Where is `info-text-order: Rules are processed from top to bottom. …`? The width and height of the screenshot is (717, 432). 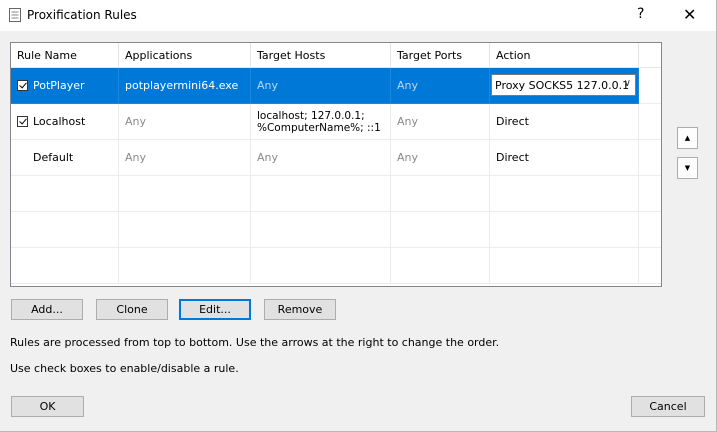
info-text-order: Rules are processed from top to bottom. … is located at coordinates (255, 342).